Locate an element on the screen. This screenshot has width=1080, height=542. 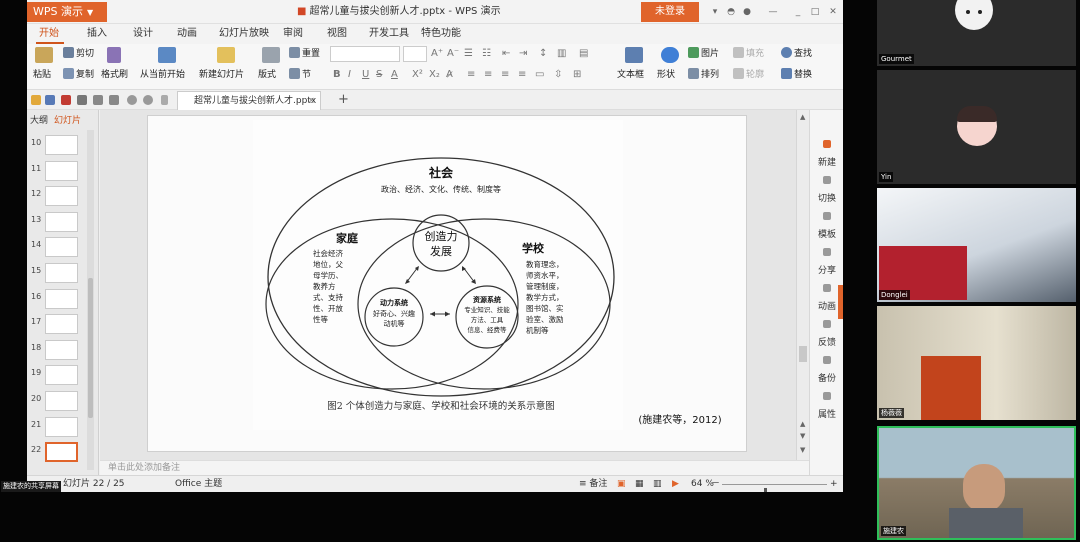
text-direction-icon: ▤ is located at coordinates (583, 54).